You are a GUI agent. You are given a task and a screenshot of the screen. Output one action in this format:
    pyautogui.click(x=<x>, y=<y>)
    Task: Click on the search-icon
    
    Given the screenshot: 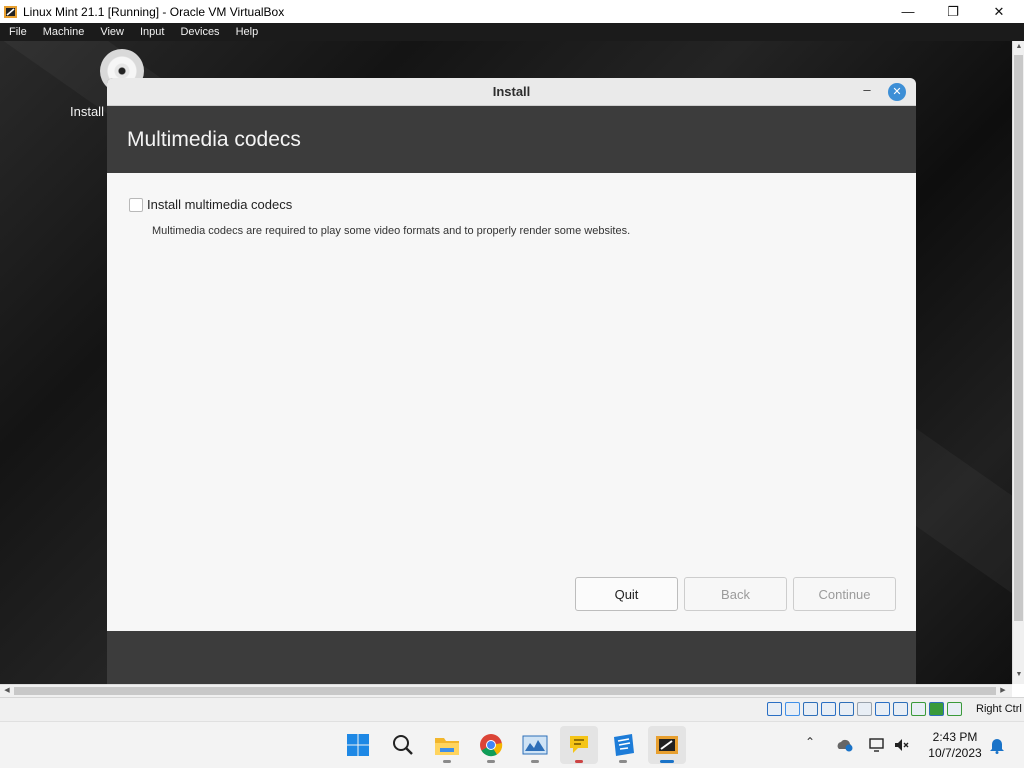 What is the action you would take?
    pyautogui.click(x=403, y=745)
    